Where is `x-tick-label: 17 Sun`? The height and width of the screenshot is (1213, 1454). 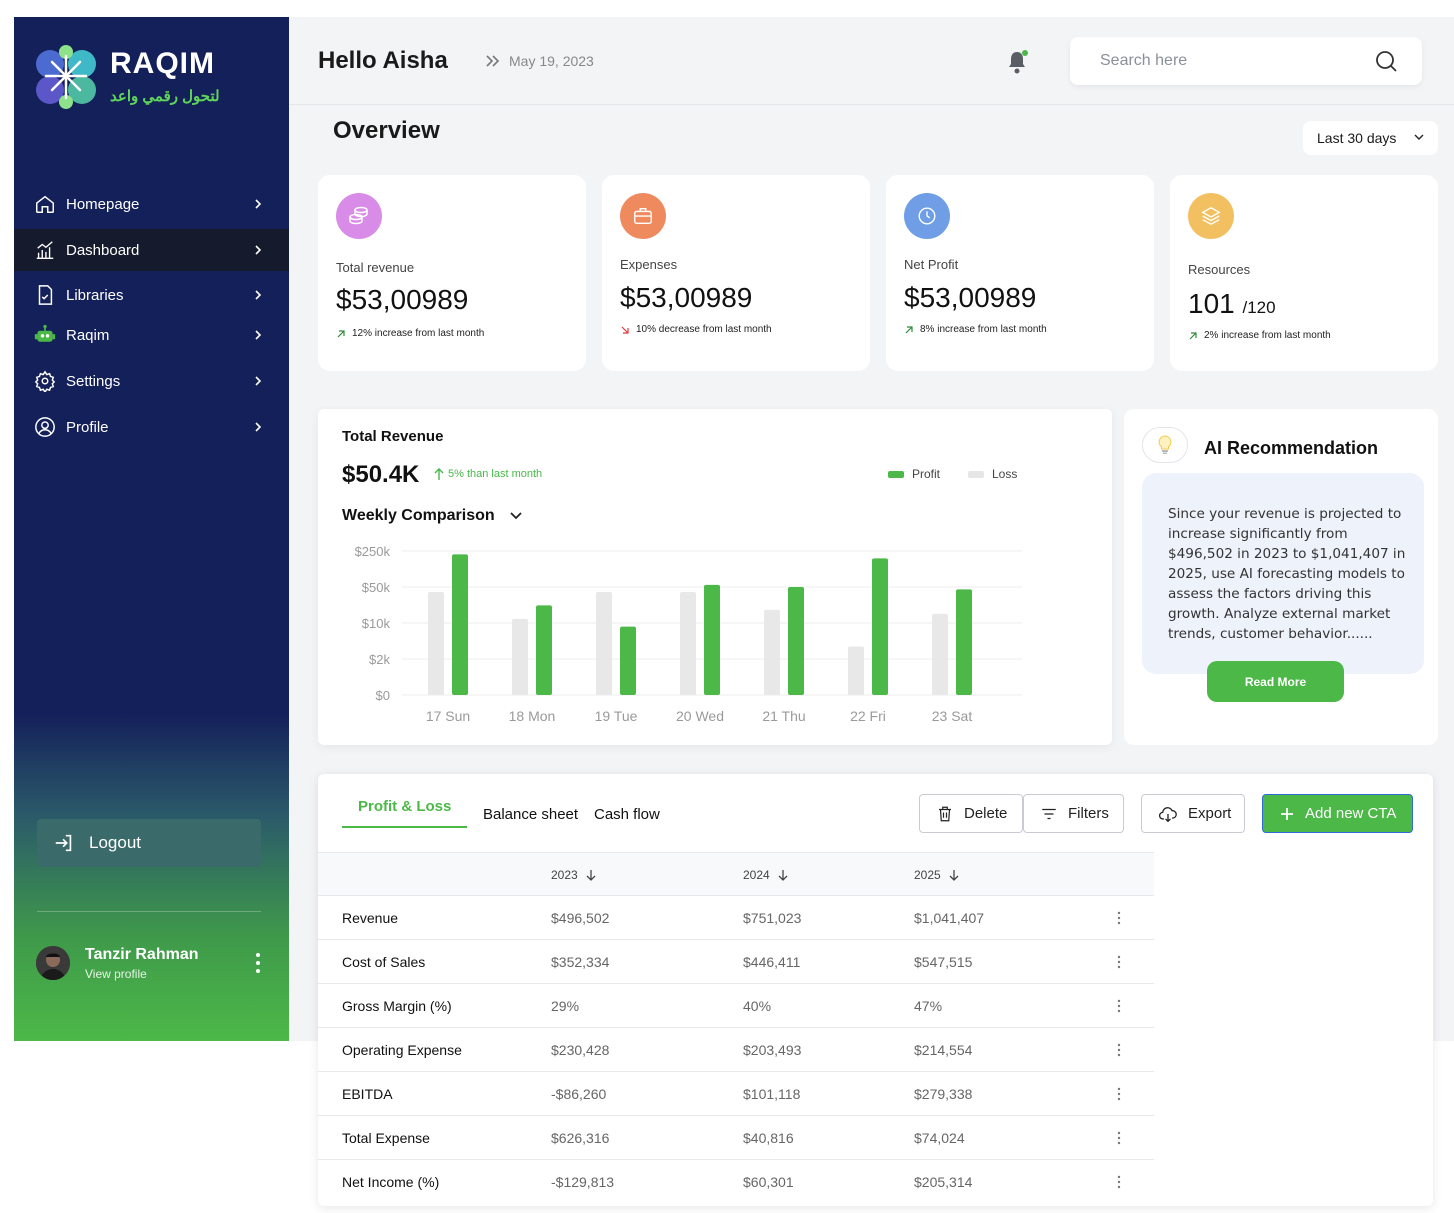
x-tick-label: 17 Sun is located at coordinates (448, 716).